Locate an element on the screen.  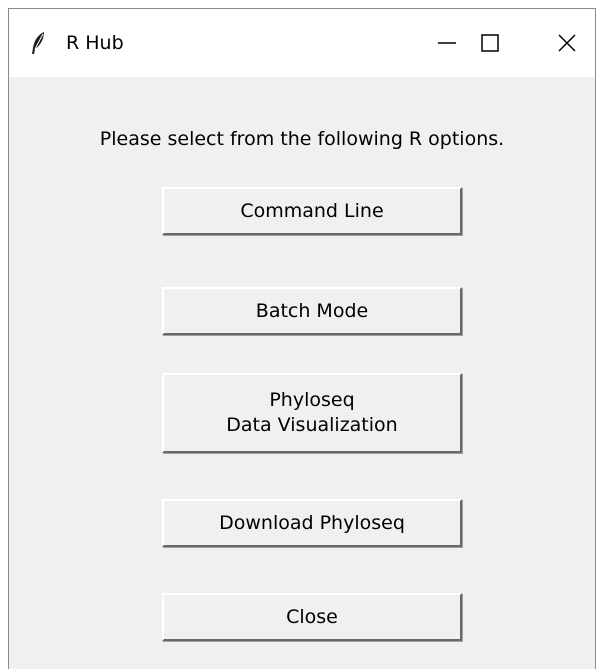
close-button: Close is located at coordinates (312, 617).